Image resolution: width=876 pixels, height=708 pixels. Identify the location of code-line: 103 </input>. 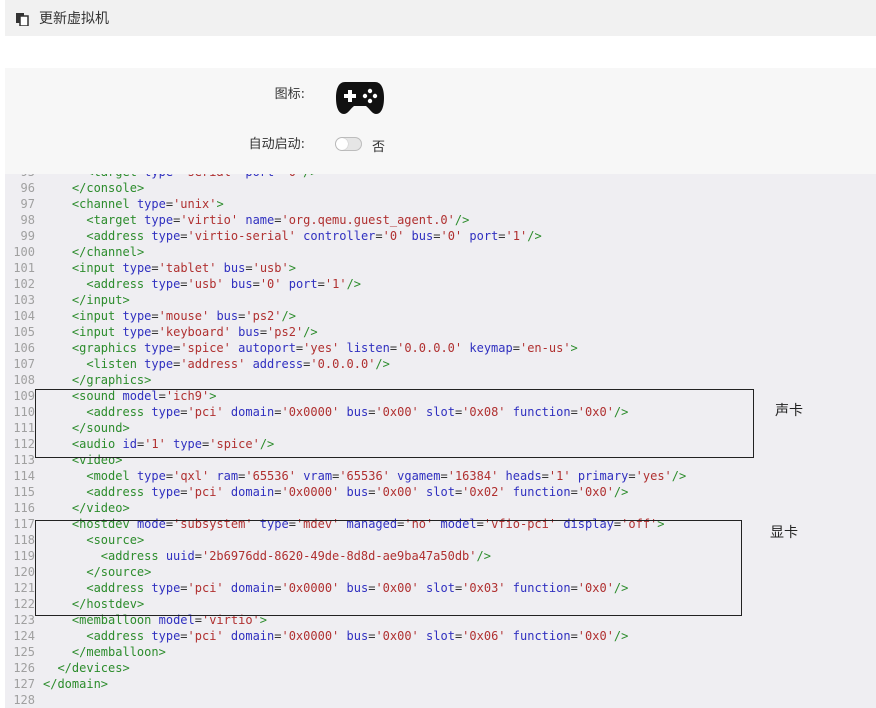
(440, 300).